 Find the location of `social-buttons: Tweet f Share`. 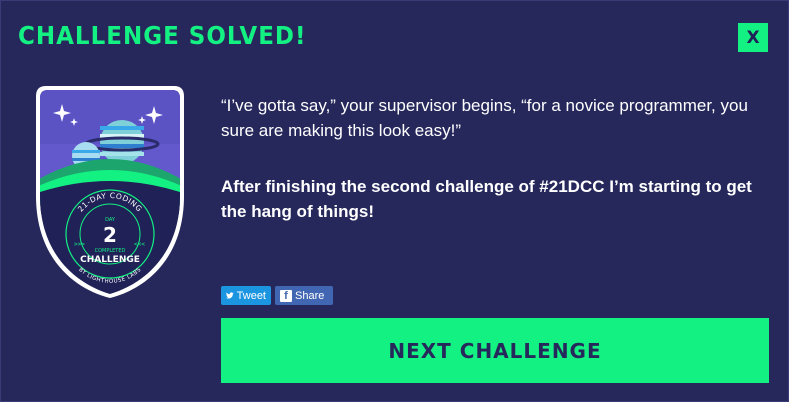

social-buttons: Tweet f Share is located at coordinates (277, 295).